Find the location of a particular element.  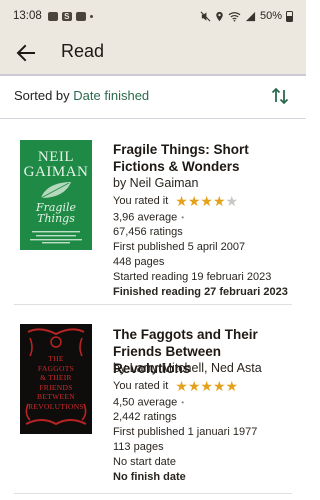

sort-row: Sorted by Date finished is located at coordinates (153, 97).